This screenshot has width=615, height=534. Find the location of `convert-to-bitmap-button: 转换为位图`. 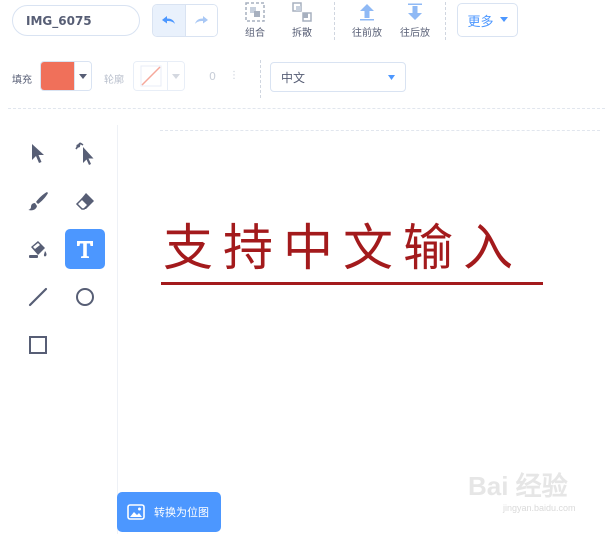

convert-to-bitmap-button: 转换为位图 is located at coordinates (169, 512).